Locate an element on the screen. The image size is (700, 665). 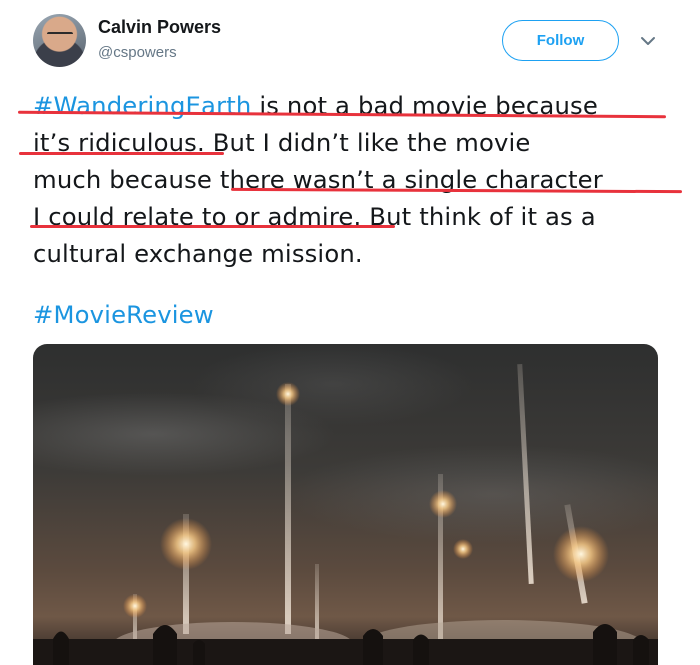
user-name: Calvin Powers is located at coordinates (159, 27).